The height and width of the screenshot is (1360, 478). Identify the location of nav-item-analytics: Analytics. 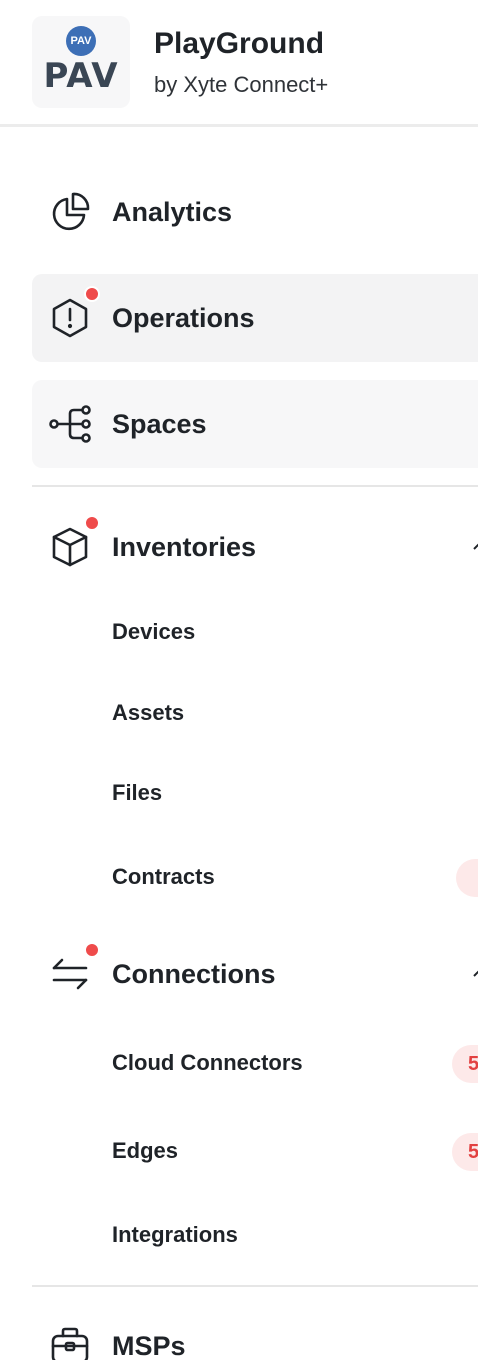
(255, 212).